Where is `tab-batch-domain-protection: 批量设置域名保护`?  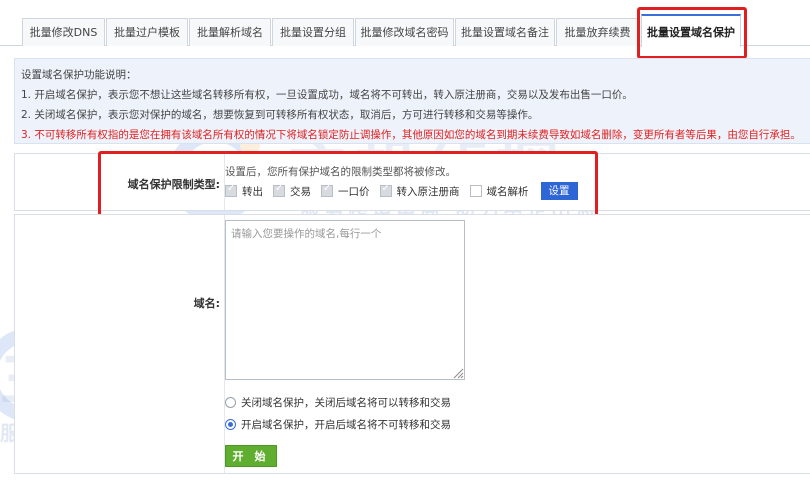
tab-batch-domain-protection: 批量设置域名保护 is located at coordinates (691, 30).